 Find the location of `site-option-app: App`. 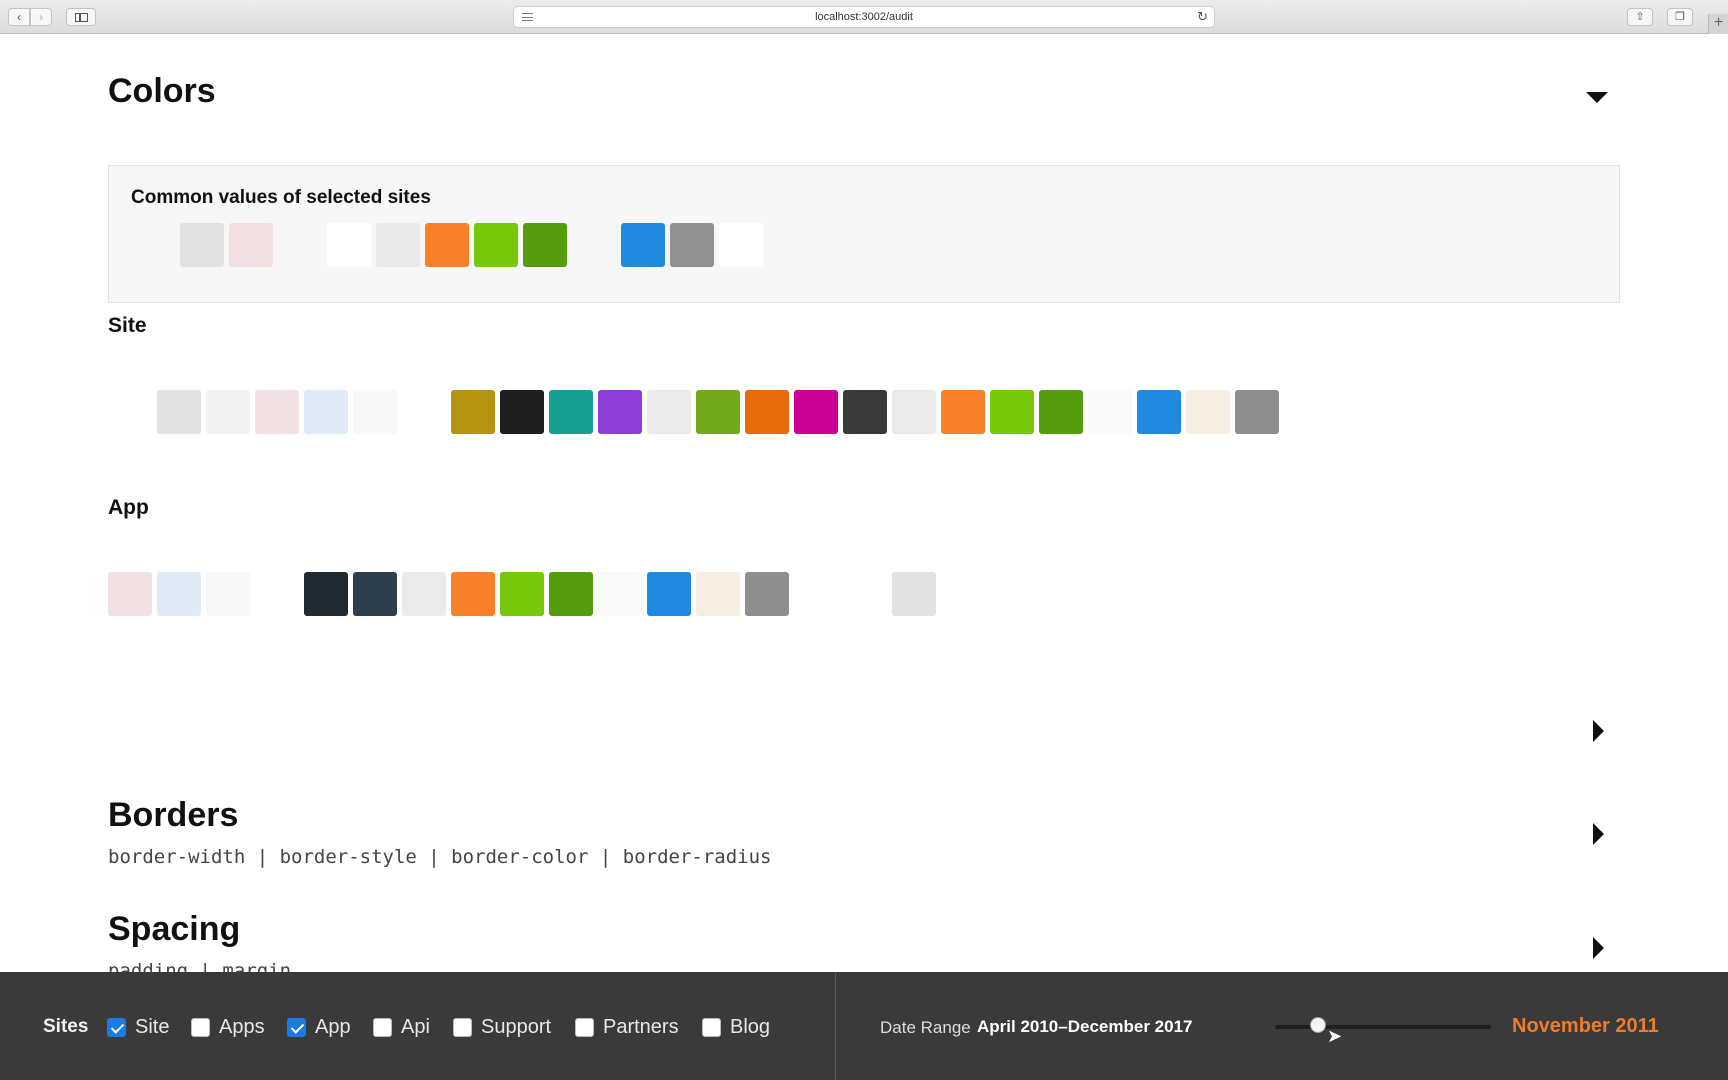

site-option-app: App is located at coordinates (319, 1027).